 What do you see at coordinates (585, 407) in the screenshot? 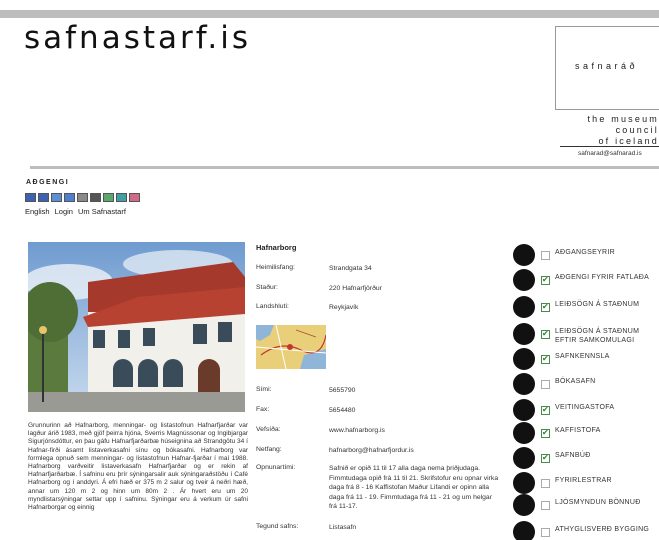
I see `facility-label: VEITINGASTOFA` at bounding box center [585, 407].